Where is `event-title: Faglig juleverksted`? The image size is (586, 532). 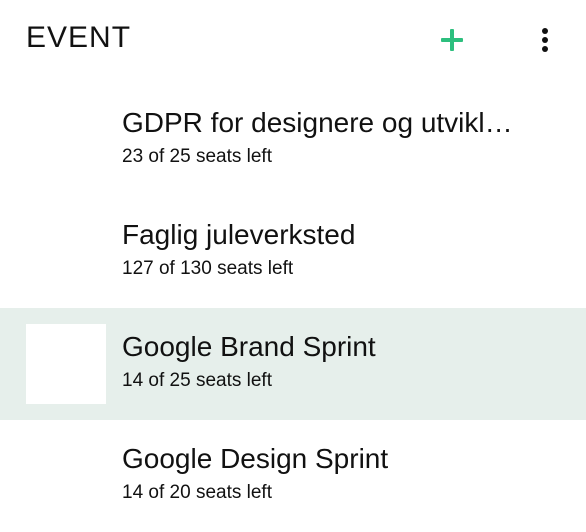 event-title: Faglig juleverksted is located at coordinates (239, 234).